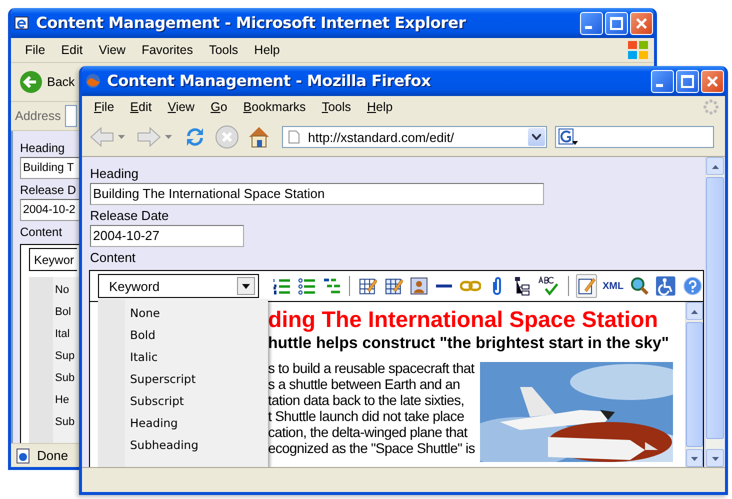 The width and height of the screenshot is (732, 499). I want to click on dropdown-option: He, so click(68, 400).